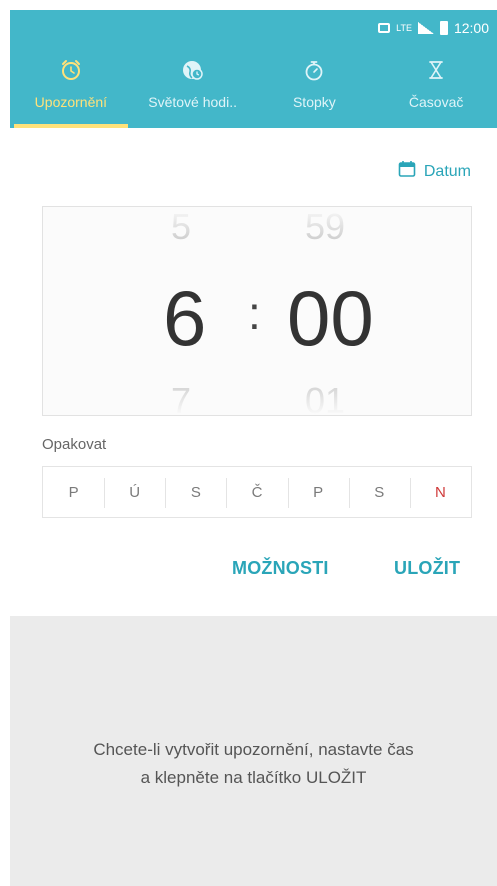 This screenshot has height=886, width=497. I want to click on minute-value: 00, so click(330, 318).